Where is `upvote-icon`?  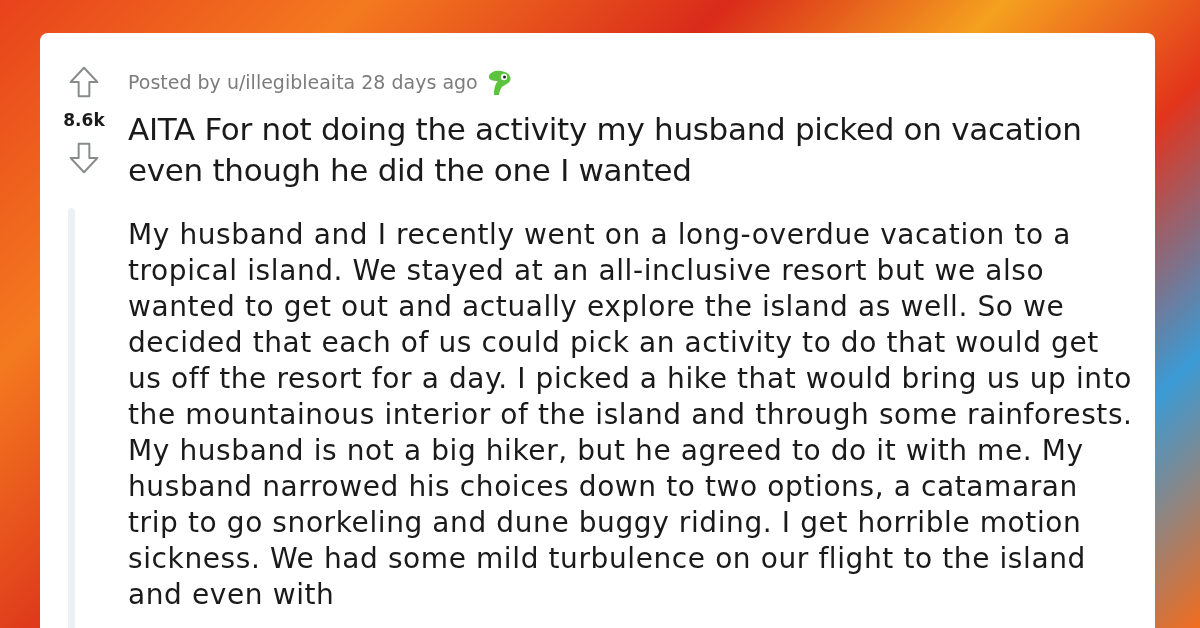
upvote-icon is located at coordinates (84, 82).